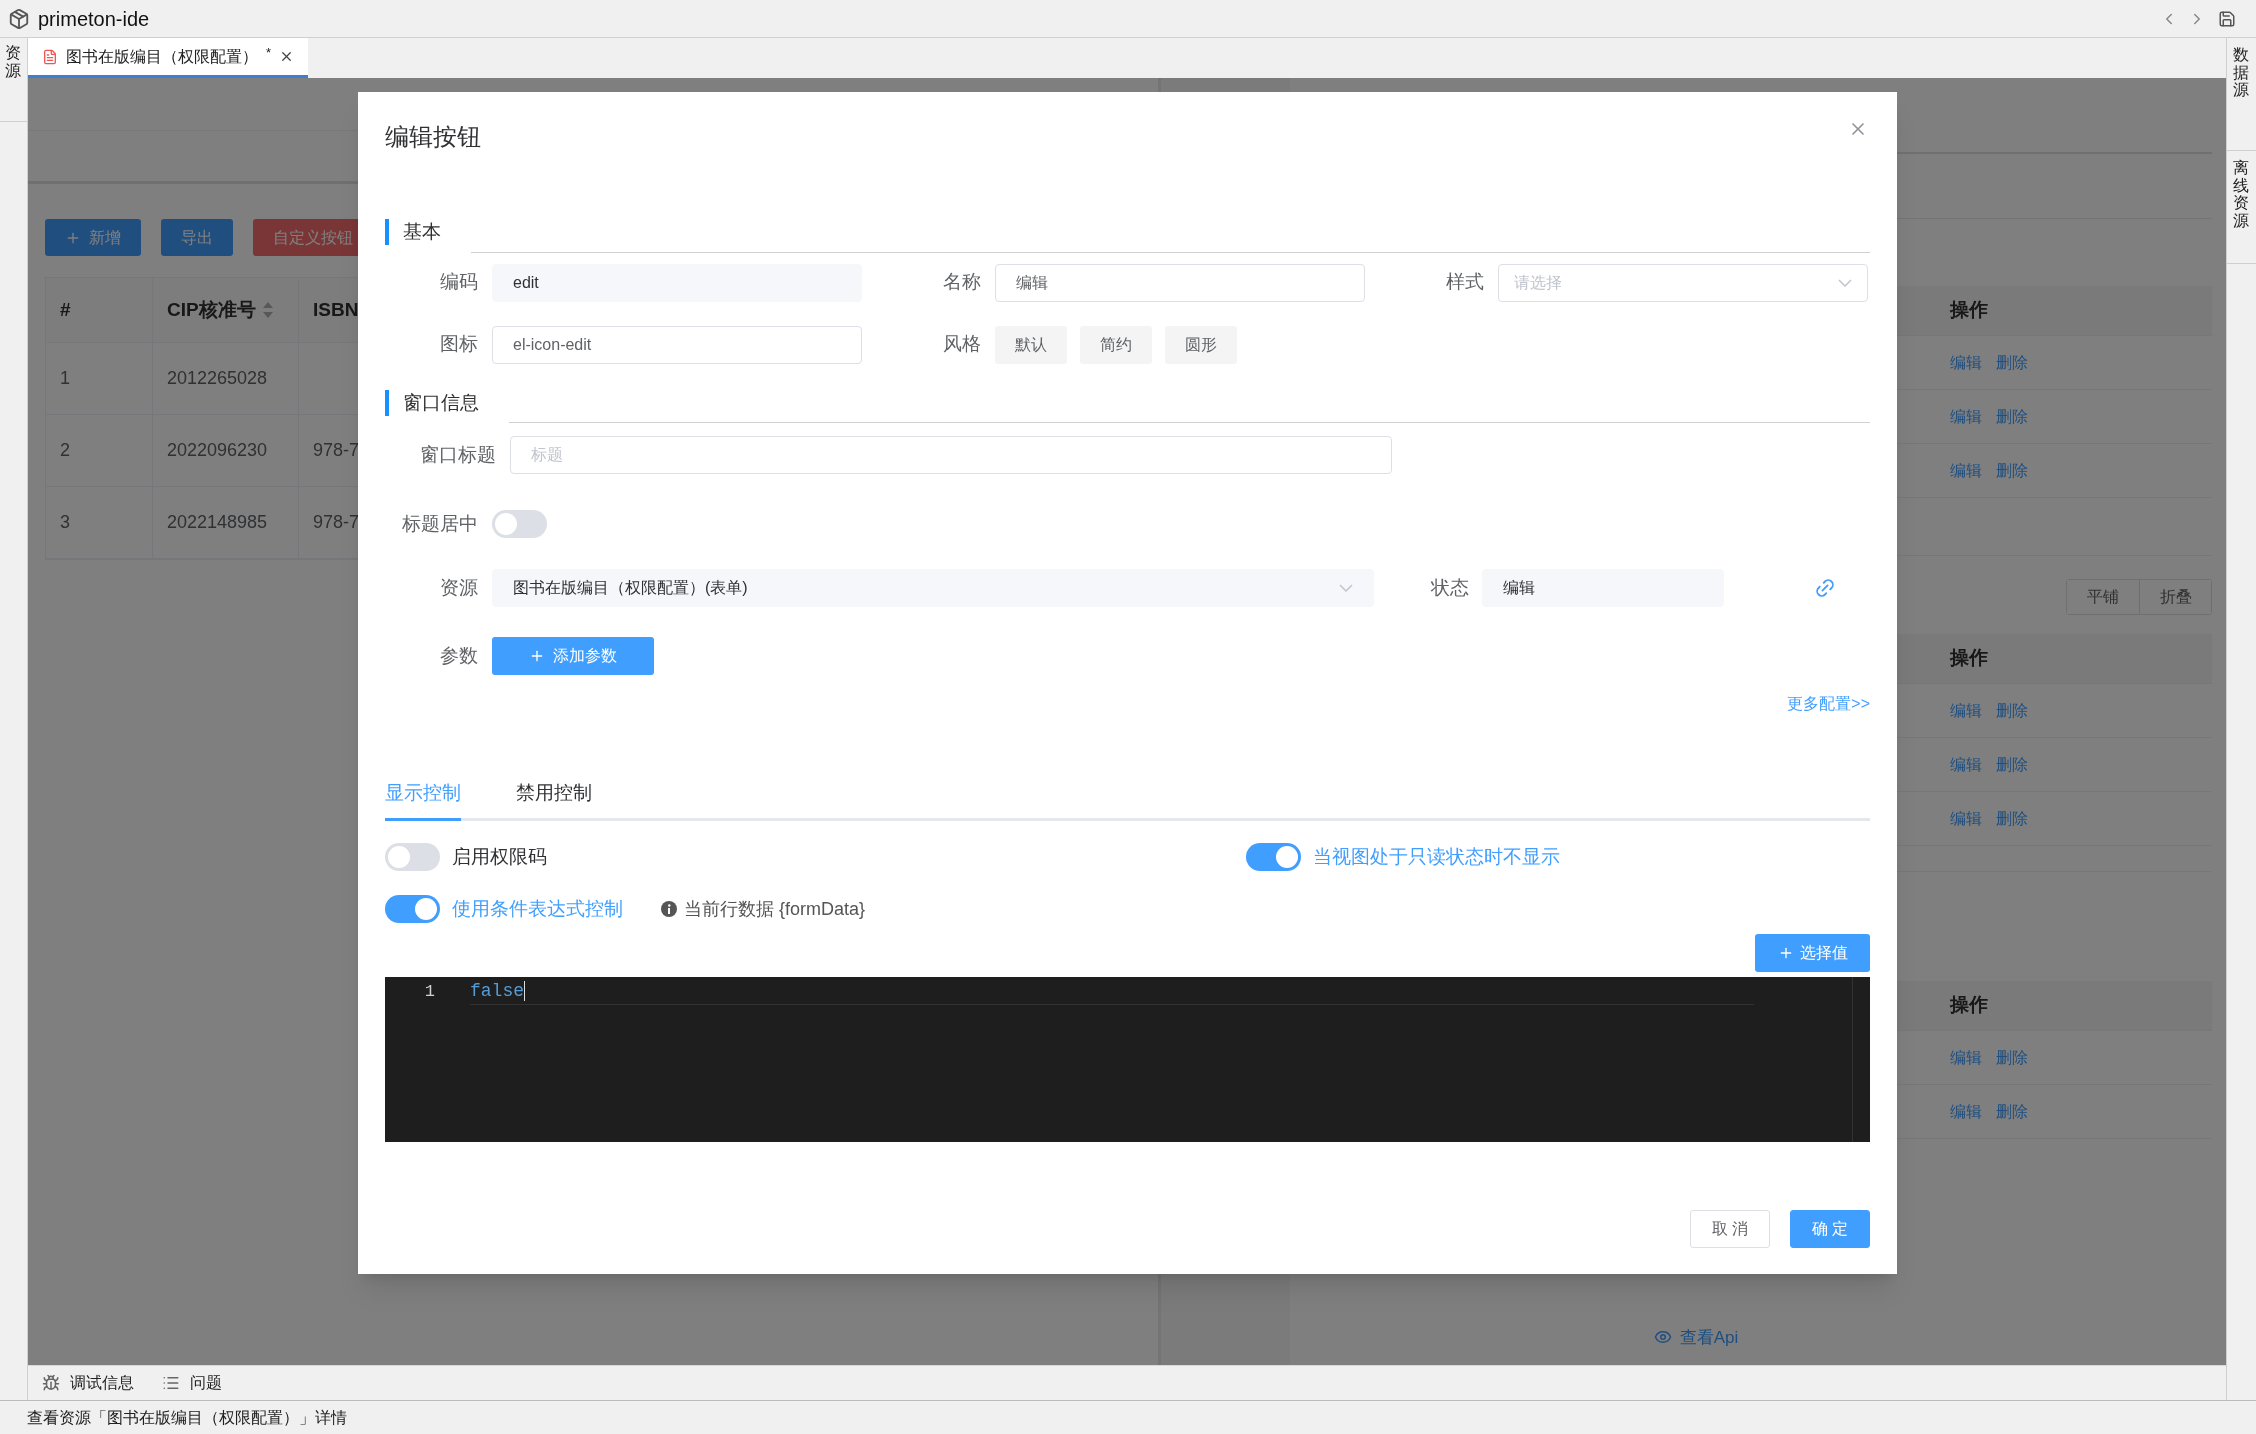 Image resolution: width=2256 pixels, height=1434 pixels. What do you see at coordinates (65, 522) in the screenshot?
I see `table-cell-text: 3` at bounding box center [65, 522].